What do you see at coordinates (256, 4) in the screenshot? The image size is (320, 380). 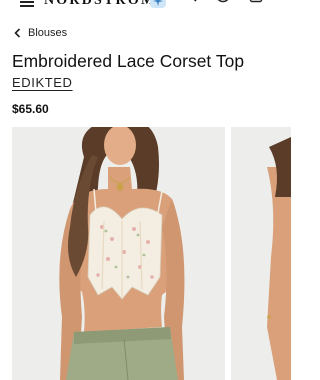 I see `bag-icon: 0` at bounding box center [256, 4].